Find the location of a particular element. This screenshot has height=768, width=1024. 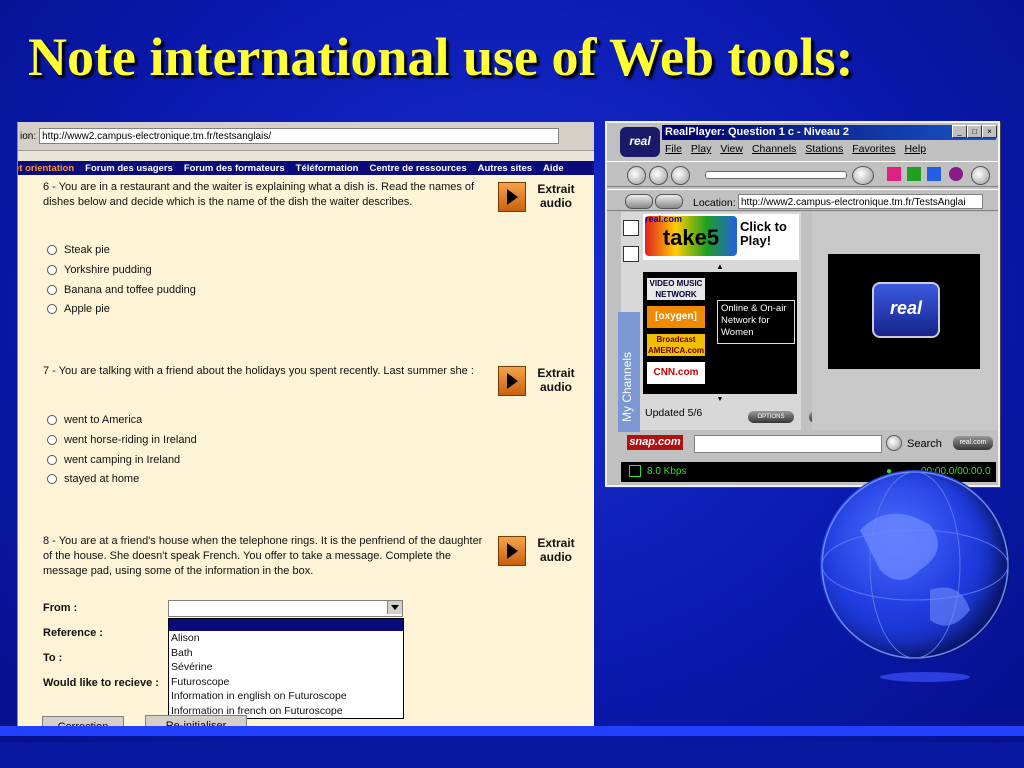

chevron-down-icon is located at coordinates (394, 607).